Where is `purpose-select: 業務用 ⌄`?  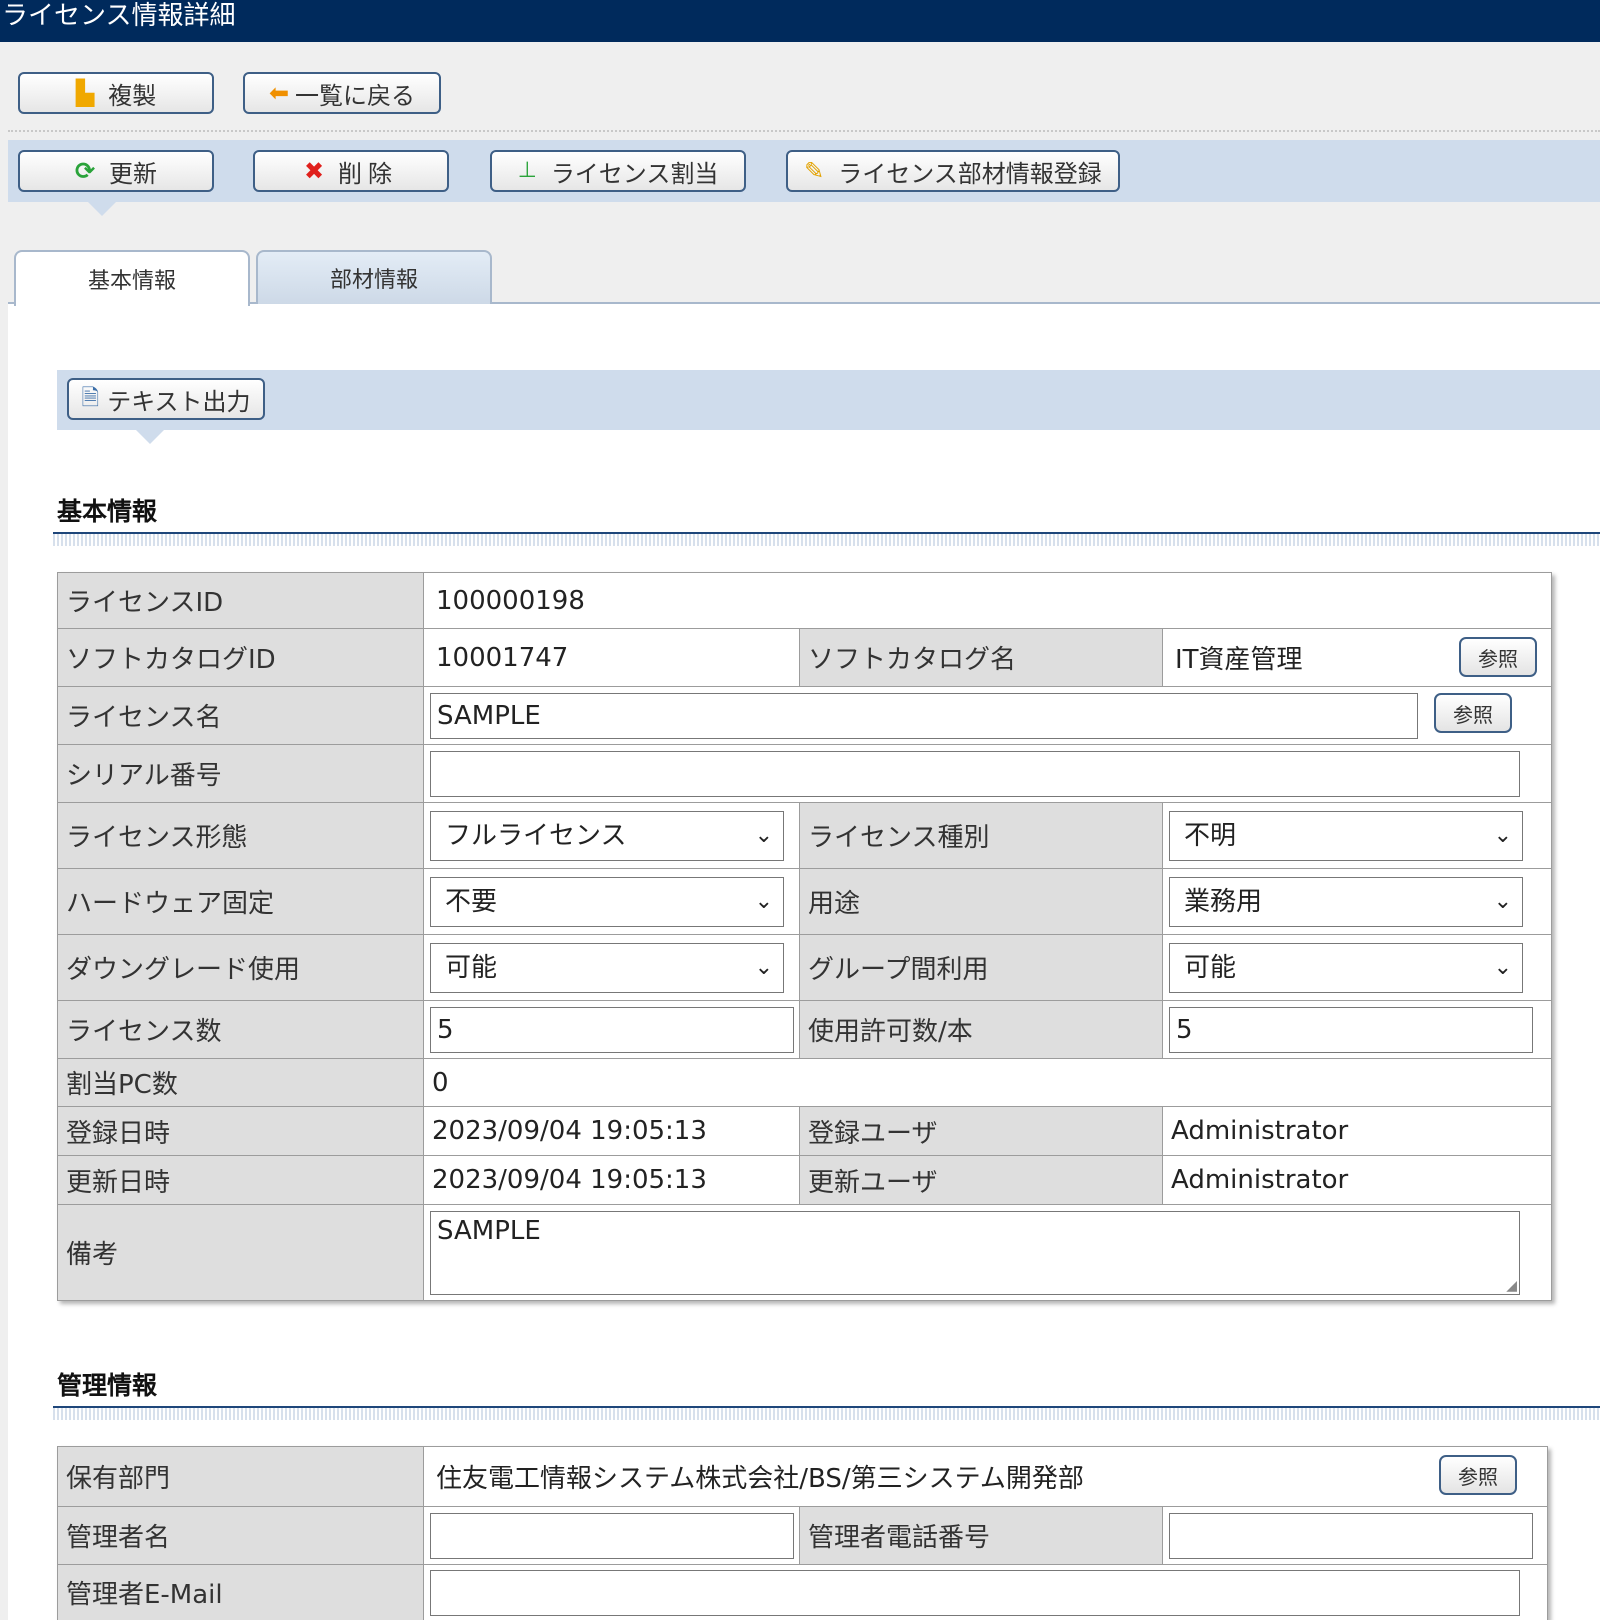 purpose-select: 業務用 ⌄ is located at coordinates (1346, 901).